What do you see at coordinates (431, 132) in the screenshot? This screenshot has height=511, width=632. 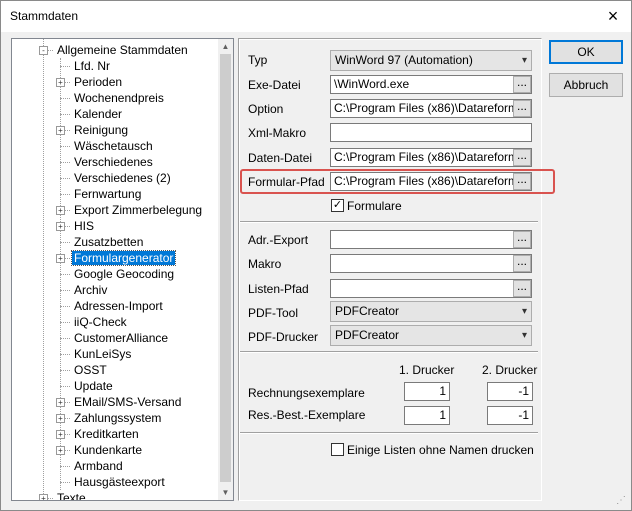 I see `xml-field` at bounding box center [431, 132].